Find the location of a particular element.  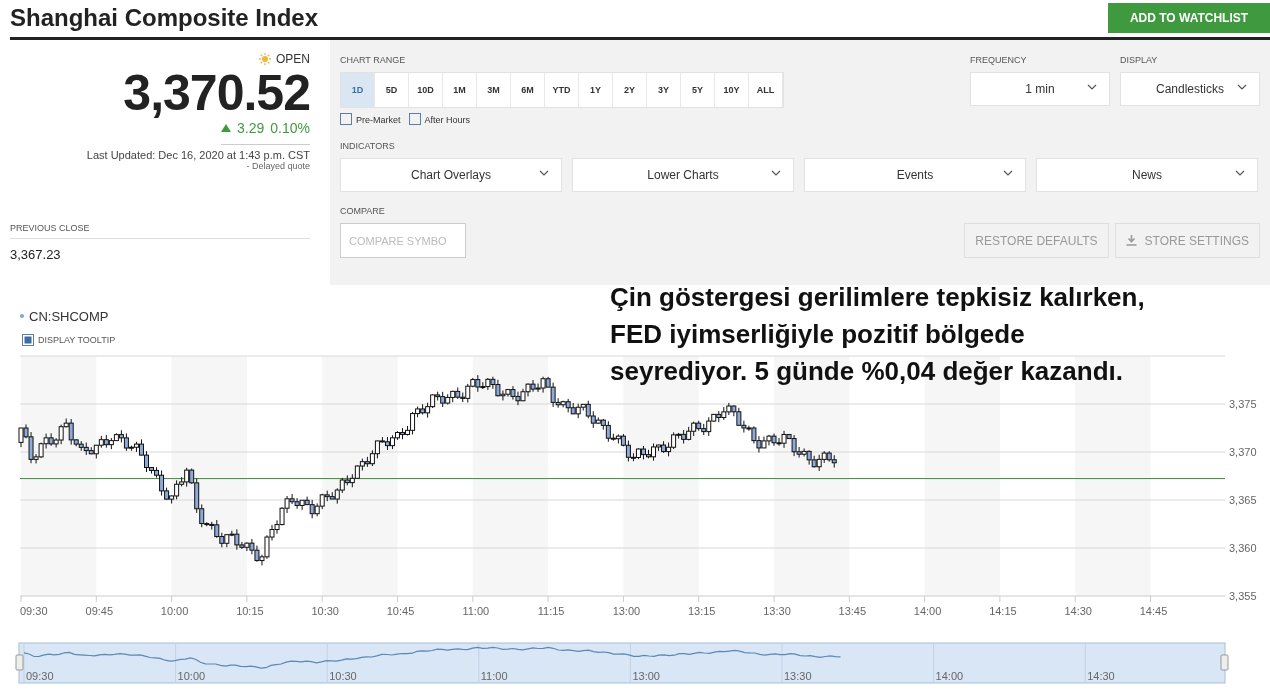

display-label: DISPLAY is located at coordinates (1139, 61).